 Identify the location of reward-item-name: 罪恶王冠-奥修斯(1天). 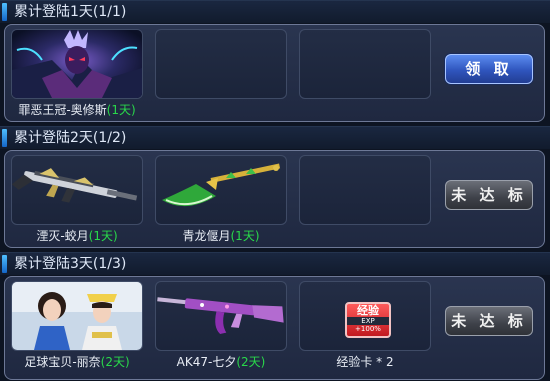
(77, 110).